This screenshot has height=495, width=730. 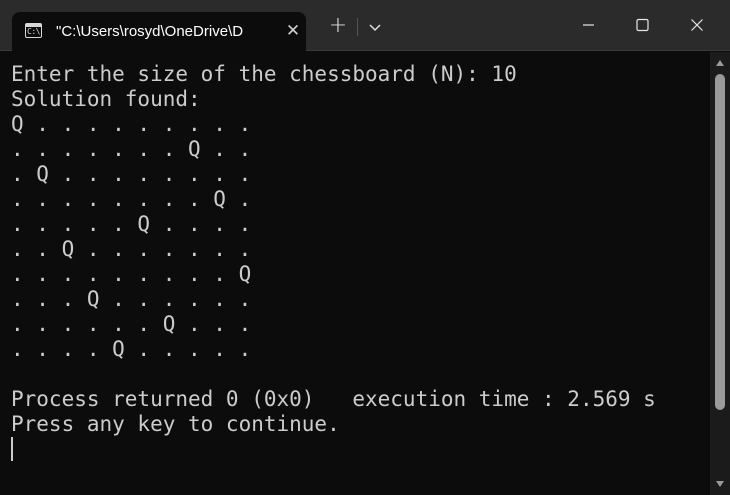 What do you see at coordinates (264, 74) in the screenshot?
I see `console-line: Enter the size of the chessboard (N): 10` at bounding box center [264, 74].